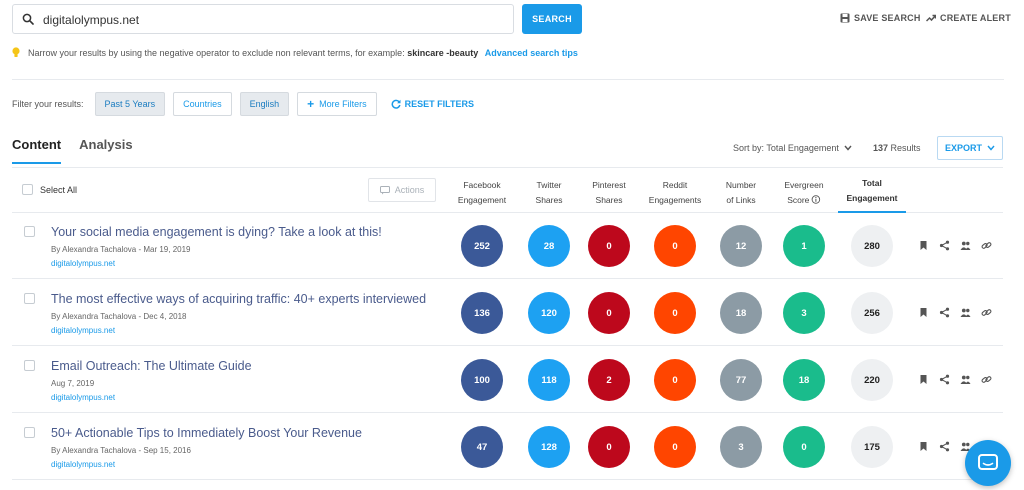  I want to click on pinterest-value-bubble: 2, so click(609, 380).